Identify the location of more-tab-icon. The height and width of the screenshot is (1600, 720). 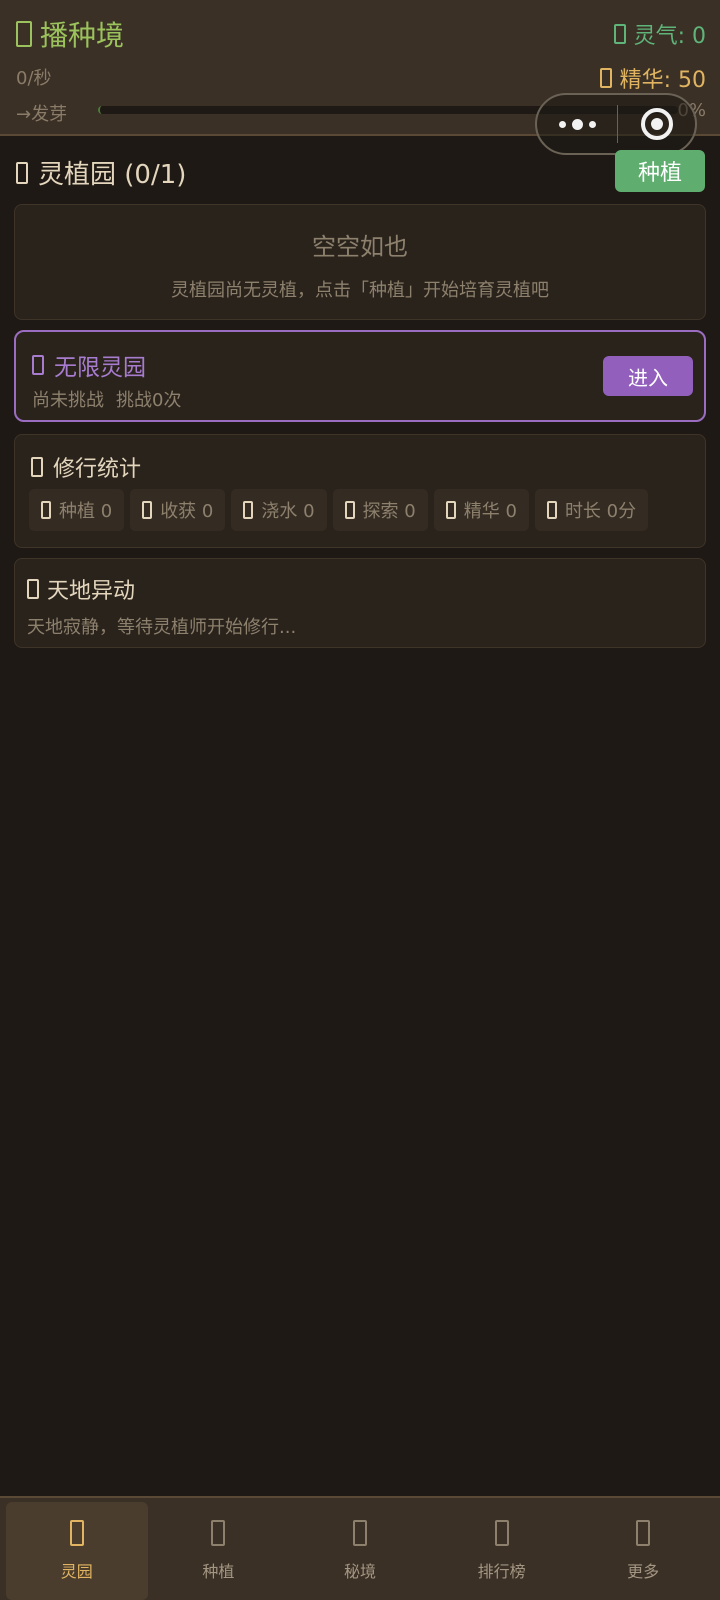
(643, 1533).